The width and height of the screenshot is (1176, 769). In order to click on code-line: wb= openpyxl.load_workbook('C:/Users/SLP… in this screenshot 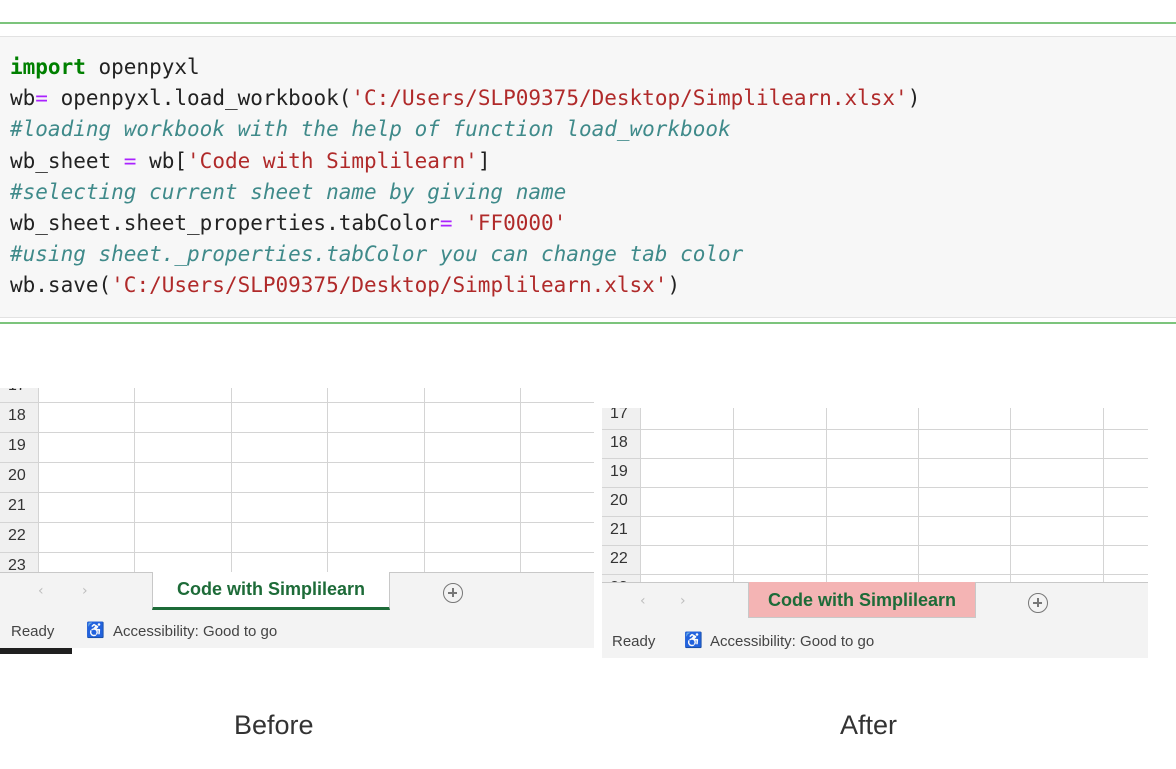, I will do `click(465, 98)`.